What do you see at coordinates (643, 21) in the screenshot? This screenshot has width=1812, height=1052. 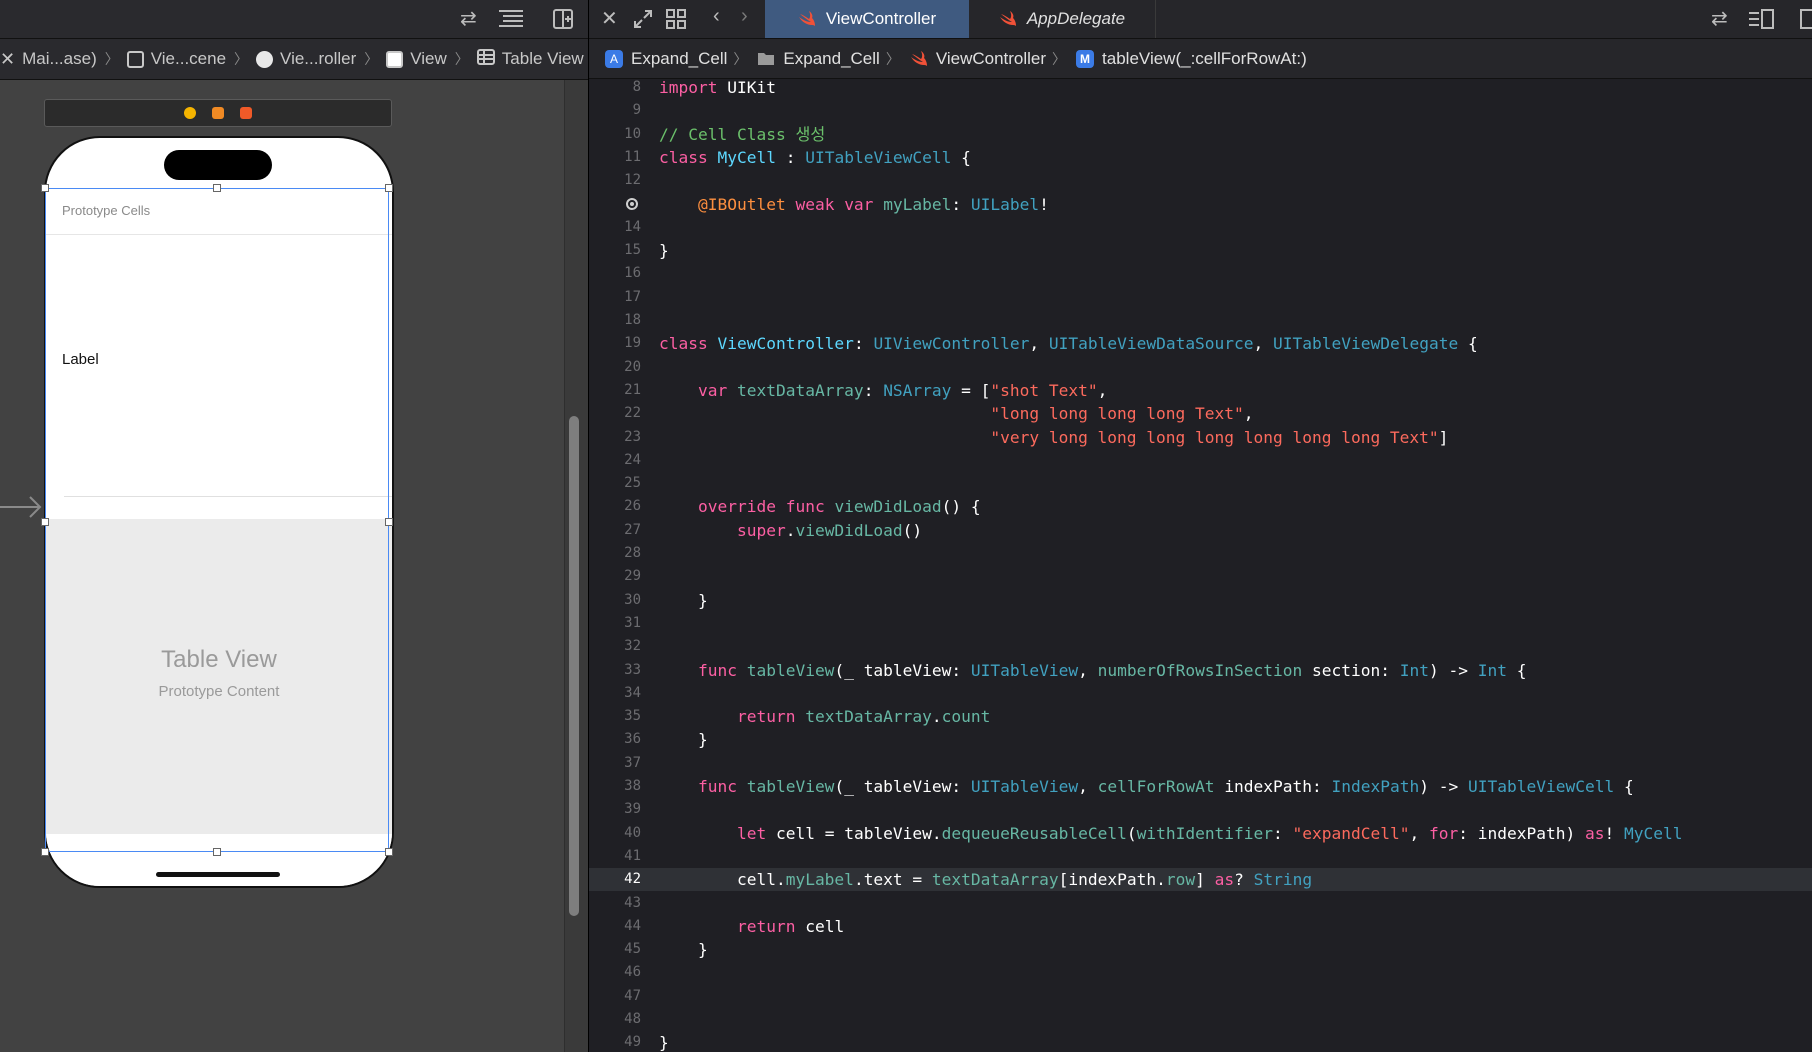 I see `expand-icon` at bounding box center [643, 21].